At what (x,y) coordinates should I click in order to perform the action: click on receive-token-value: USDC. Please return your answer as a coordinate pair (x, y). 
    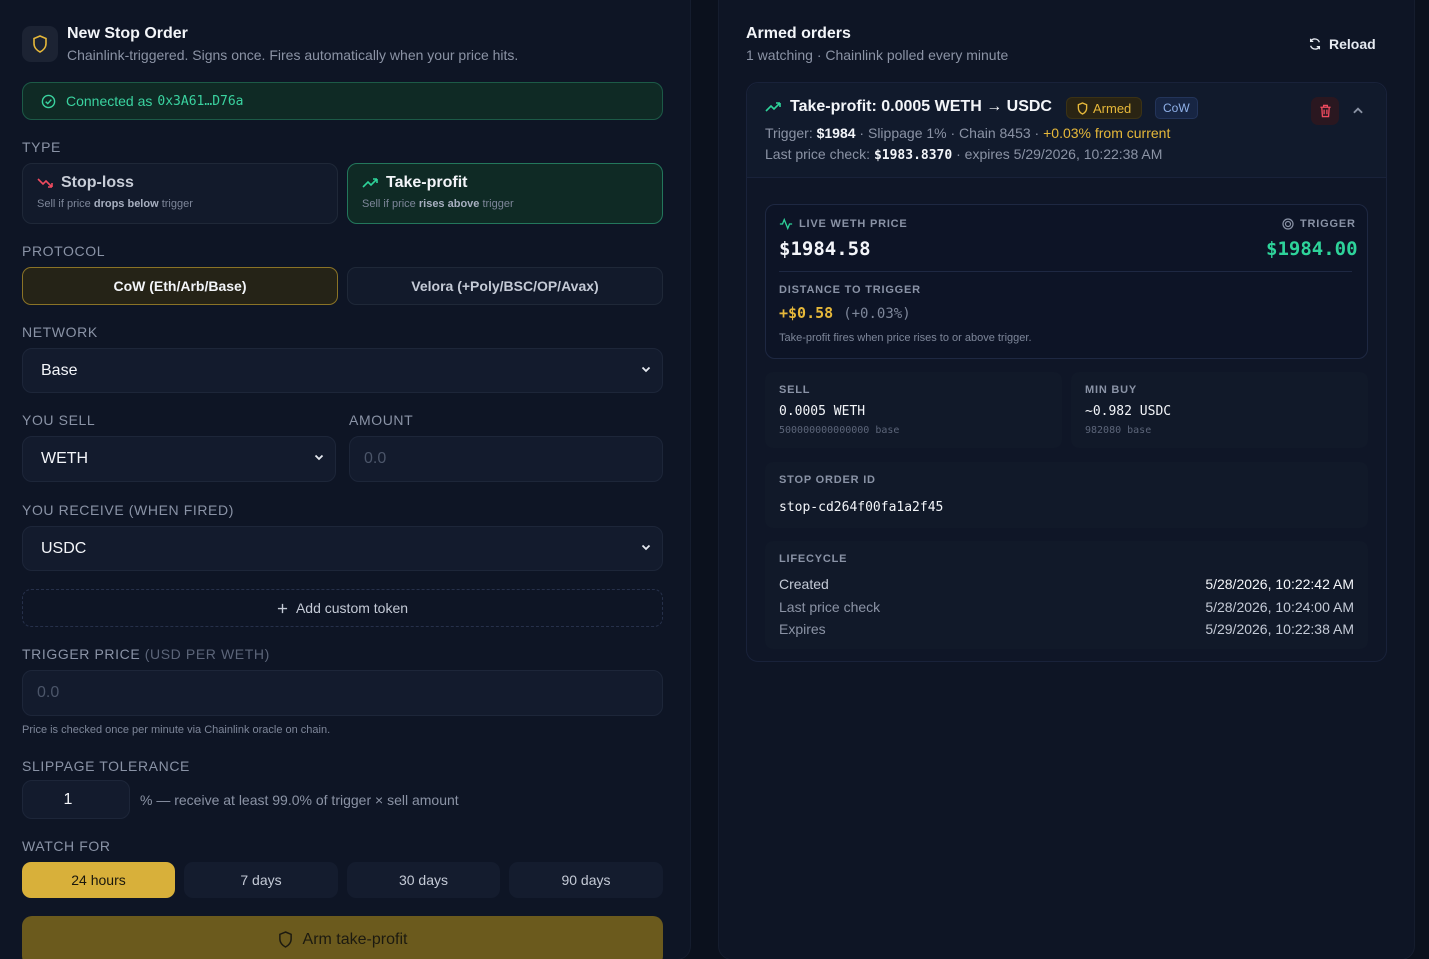
    Looking at the image, I should click on (64, 548).